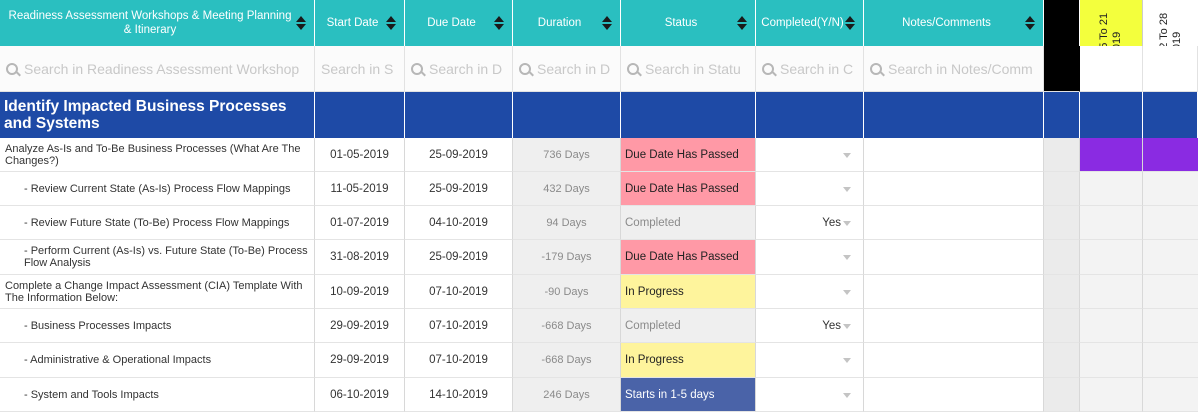 The height and width of the screenshot is (413, 1198). What do you see at coordinates (360, 155) in the screenshot?
I see `start-date-cell: 01-05-2019` at bounding box center [360, 155].